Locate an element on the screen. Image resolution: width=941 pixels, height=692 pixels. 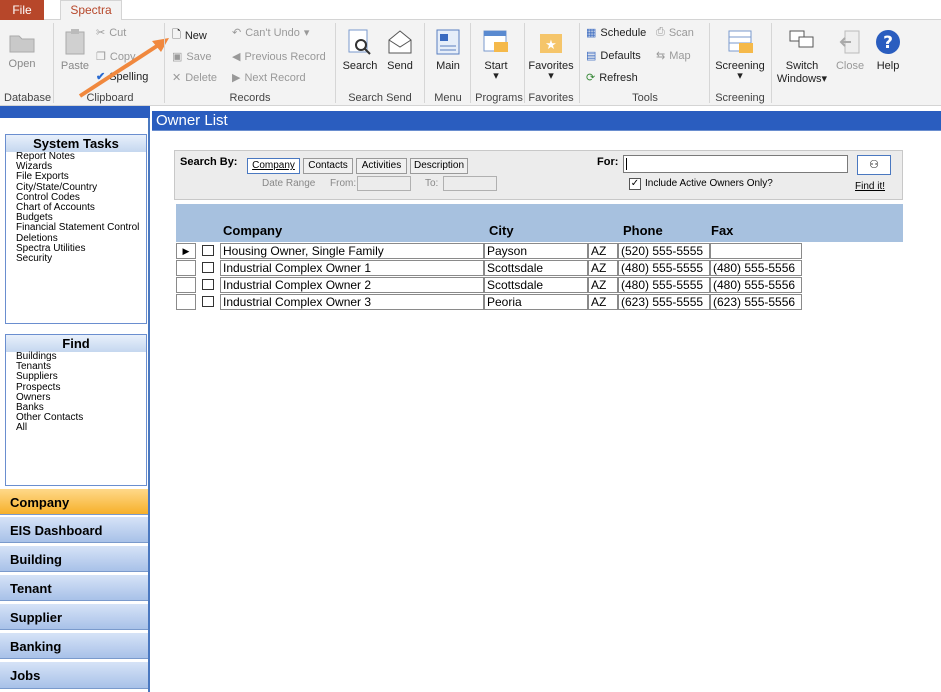
nav-supplier: Supplier is located at coordinates (74, 616).